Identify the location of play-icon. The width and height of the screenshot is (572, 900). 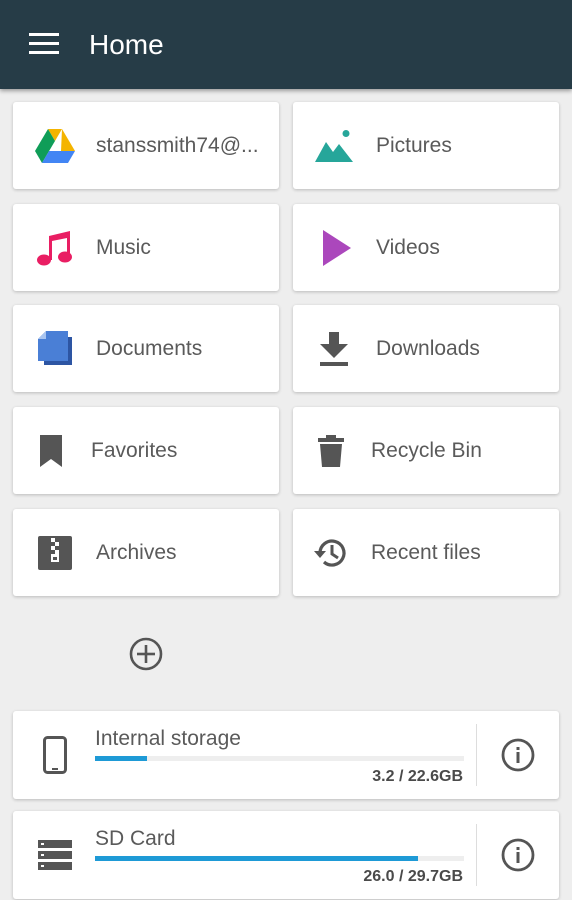
(334, 248).